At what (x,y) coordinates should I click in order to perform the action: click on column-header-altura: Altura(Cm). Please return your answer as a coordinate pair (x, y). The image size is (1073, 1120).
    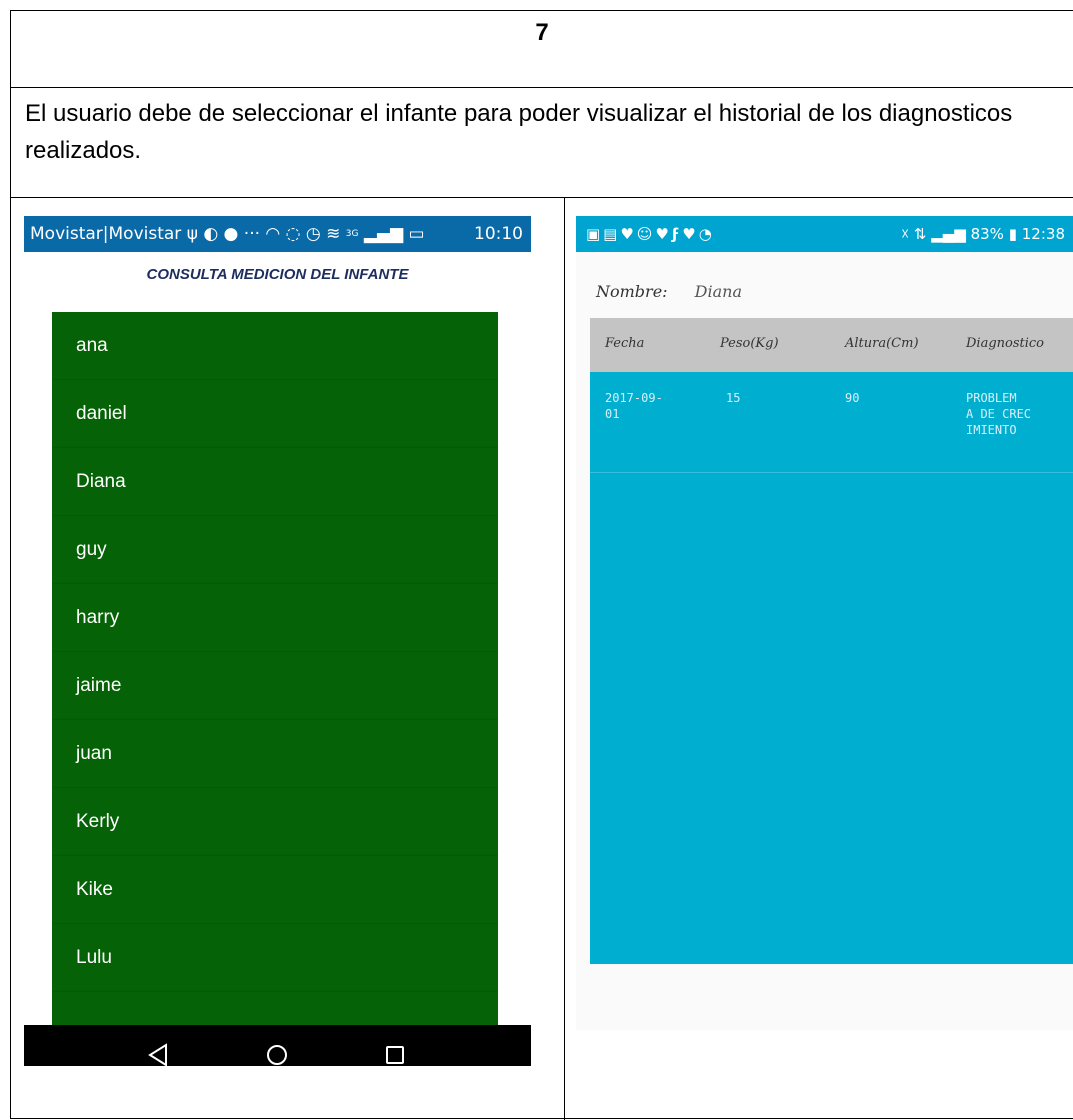
    Looking at the image, I should click on (882, 343).